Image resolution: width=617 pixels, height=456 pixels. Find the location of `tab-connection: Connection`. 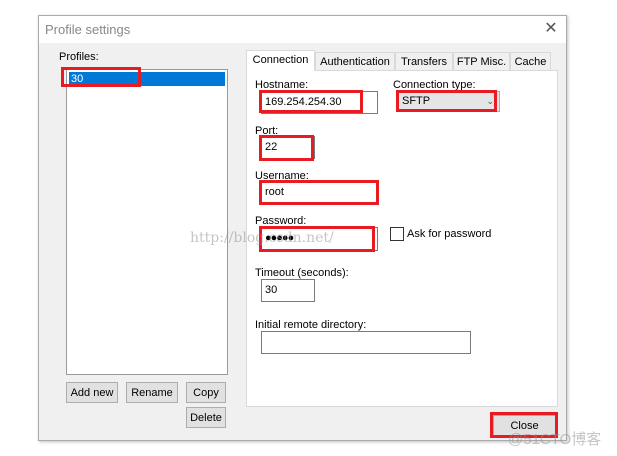

tab-connection: Connection is located at coordinates (280, 60).